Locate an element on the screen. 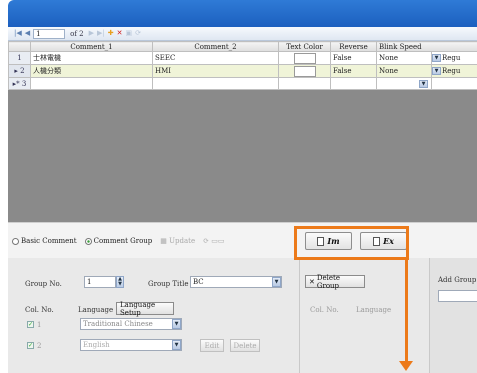  first-record-icon: |◀ is located at coordinates (18, 33).